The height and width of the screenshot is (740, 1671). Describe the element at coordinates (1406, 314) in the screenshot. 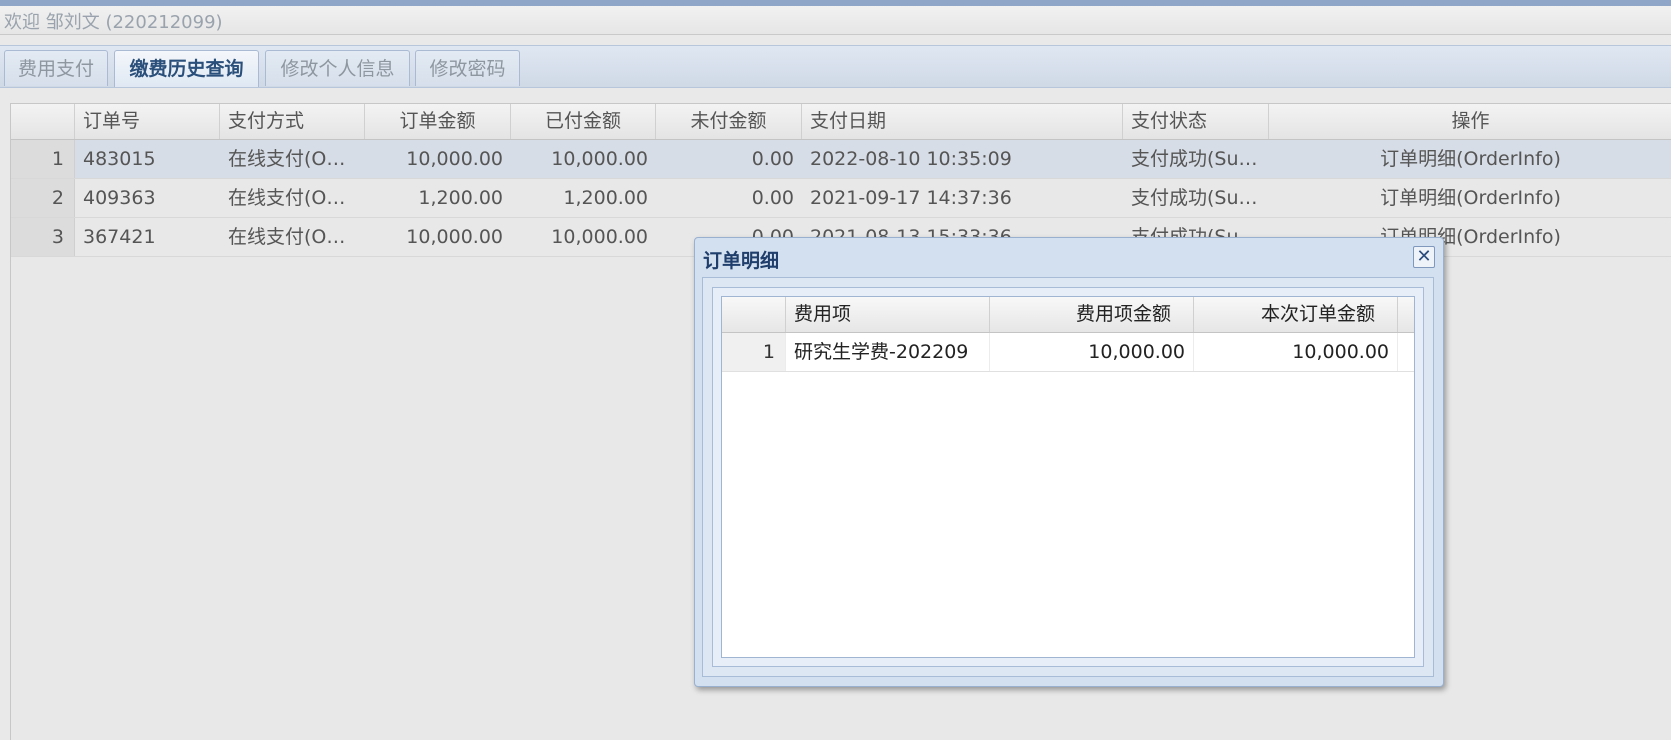

I see `detail-header-filler` at that location.